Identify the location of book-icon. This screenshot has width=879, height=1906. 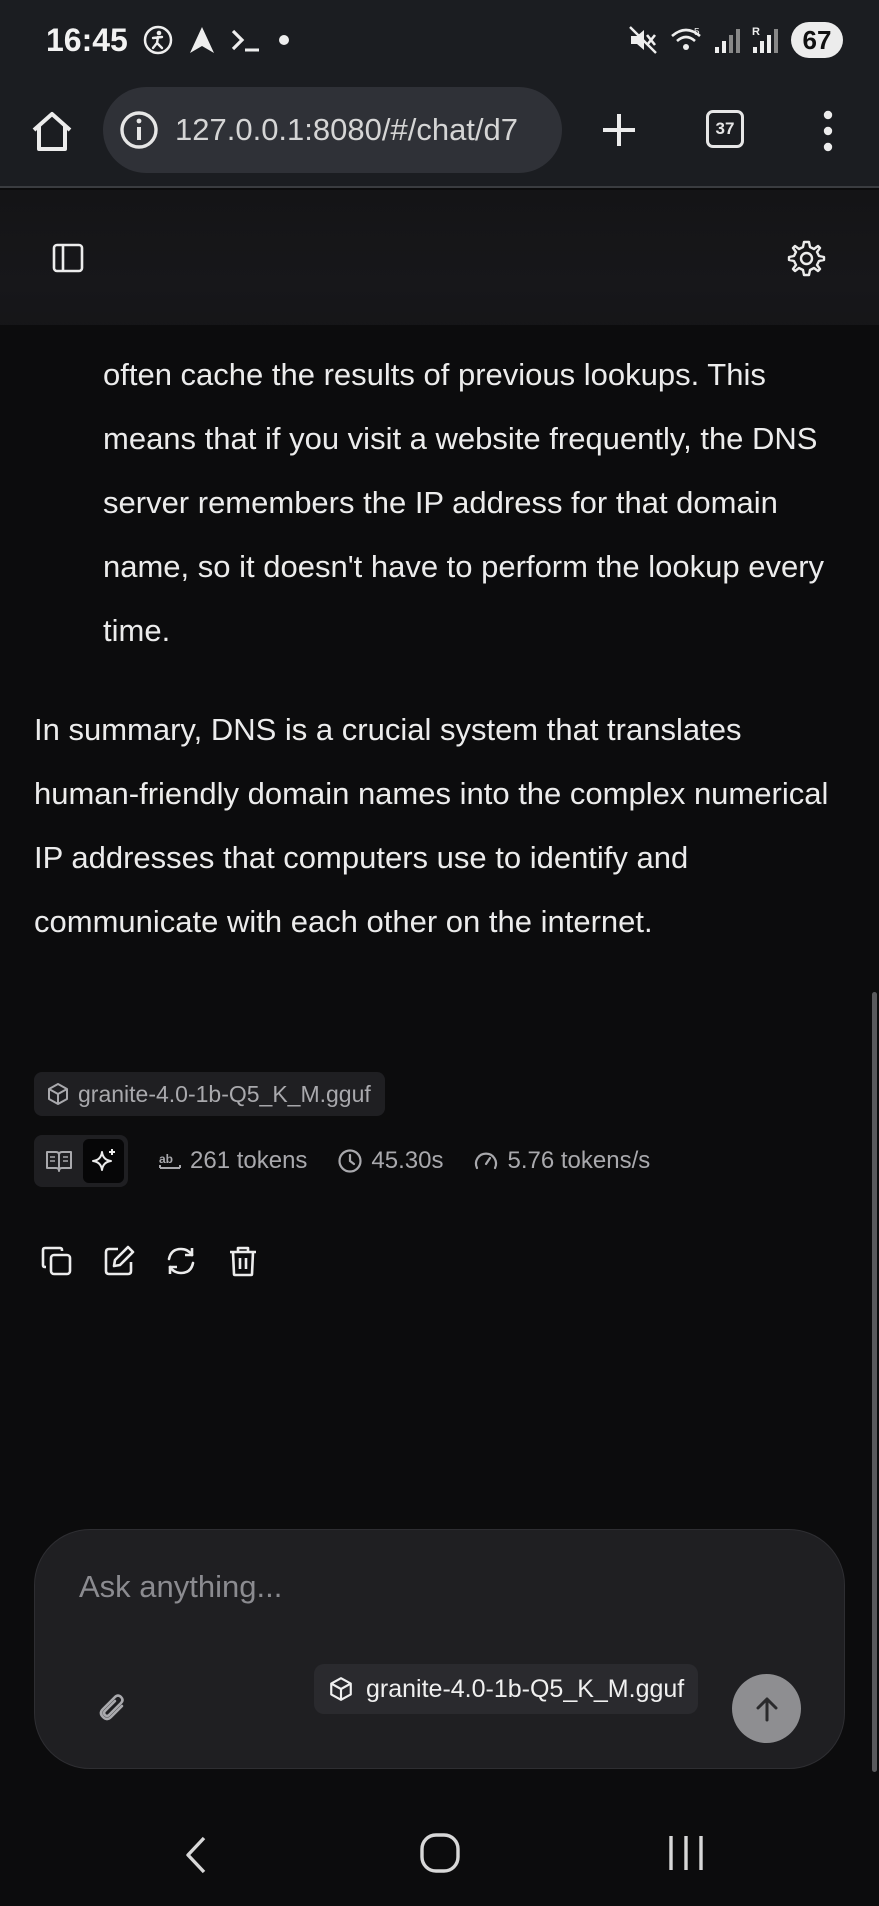
(58, 1161).